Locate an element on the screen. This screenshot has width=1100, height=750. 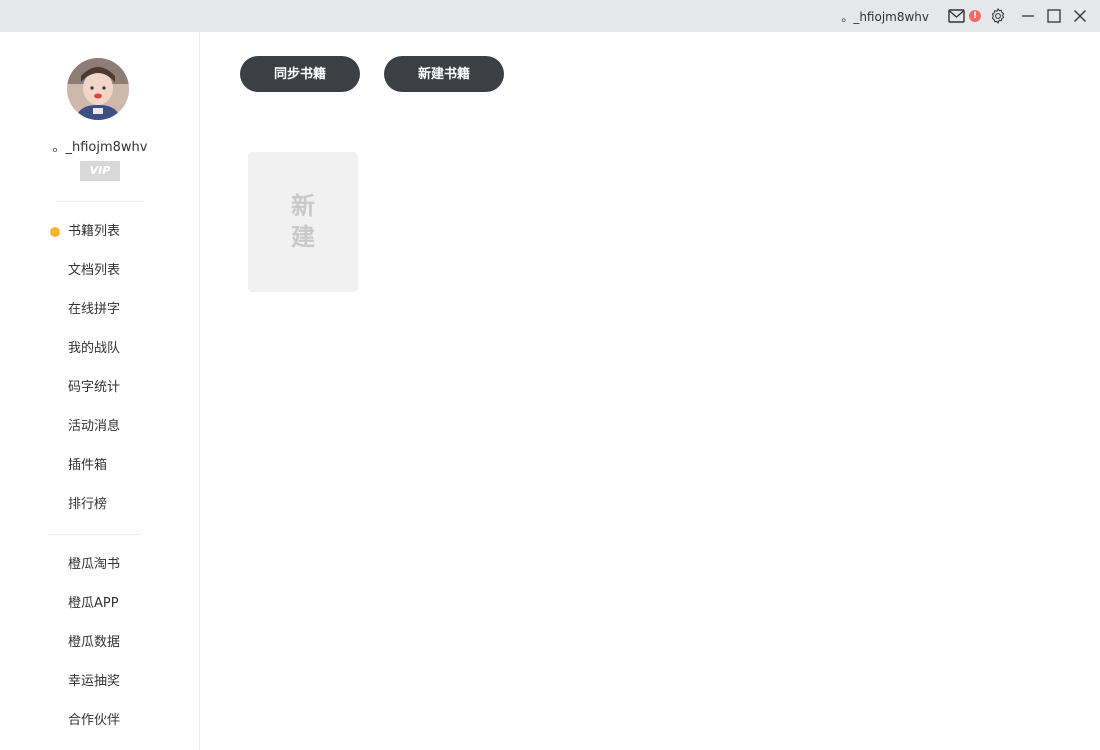
alert-icon: ! is located at coordinates (975, 16).